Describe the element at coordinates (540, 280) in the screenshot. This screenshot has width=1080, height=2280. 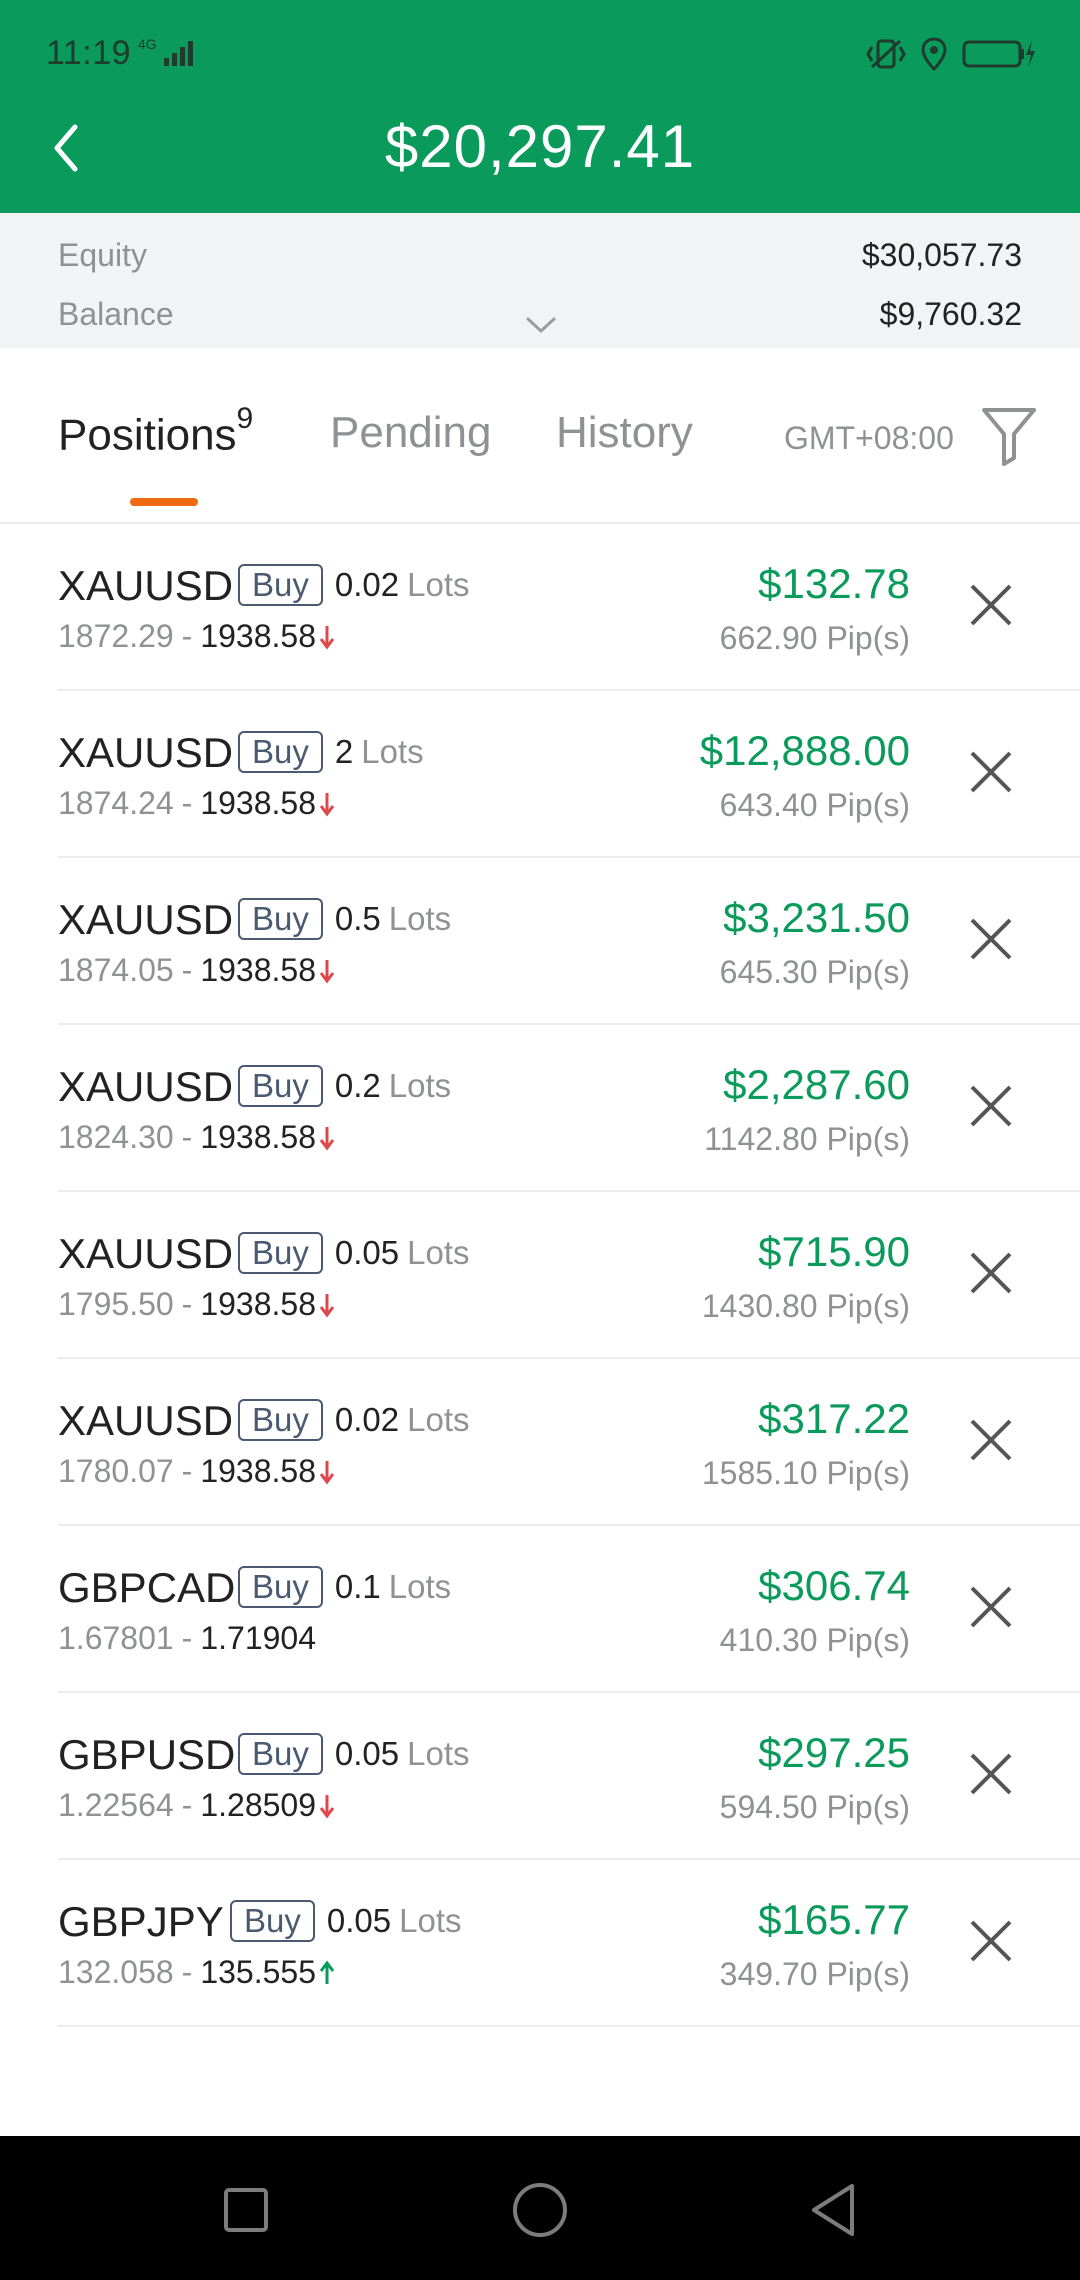
I see `account-summary: Equity $30,057.73 Balance $9,760.32` at that location.